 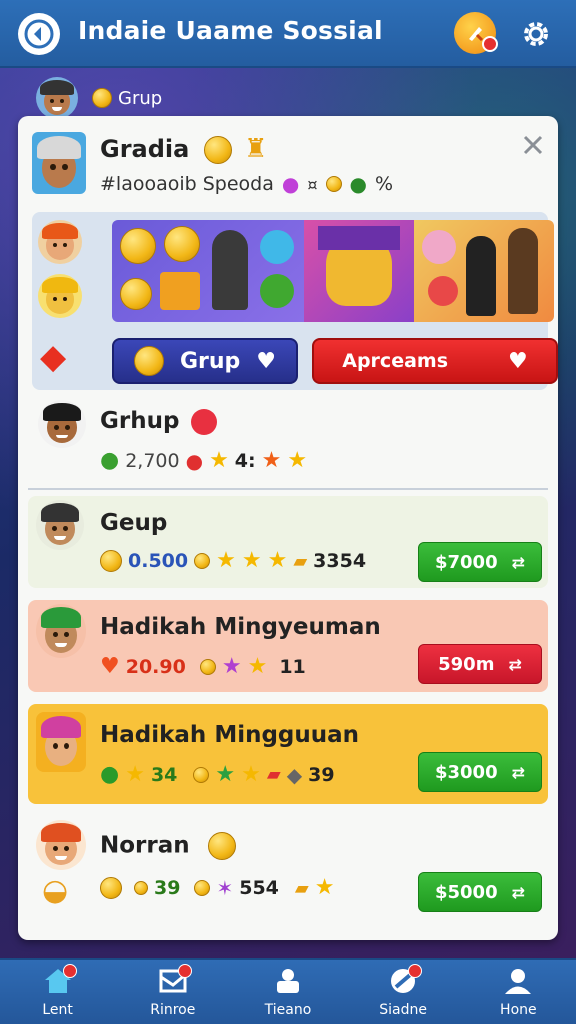 I want to click on divider, so click(x=288, y=489).